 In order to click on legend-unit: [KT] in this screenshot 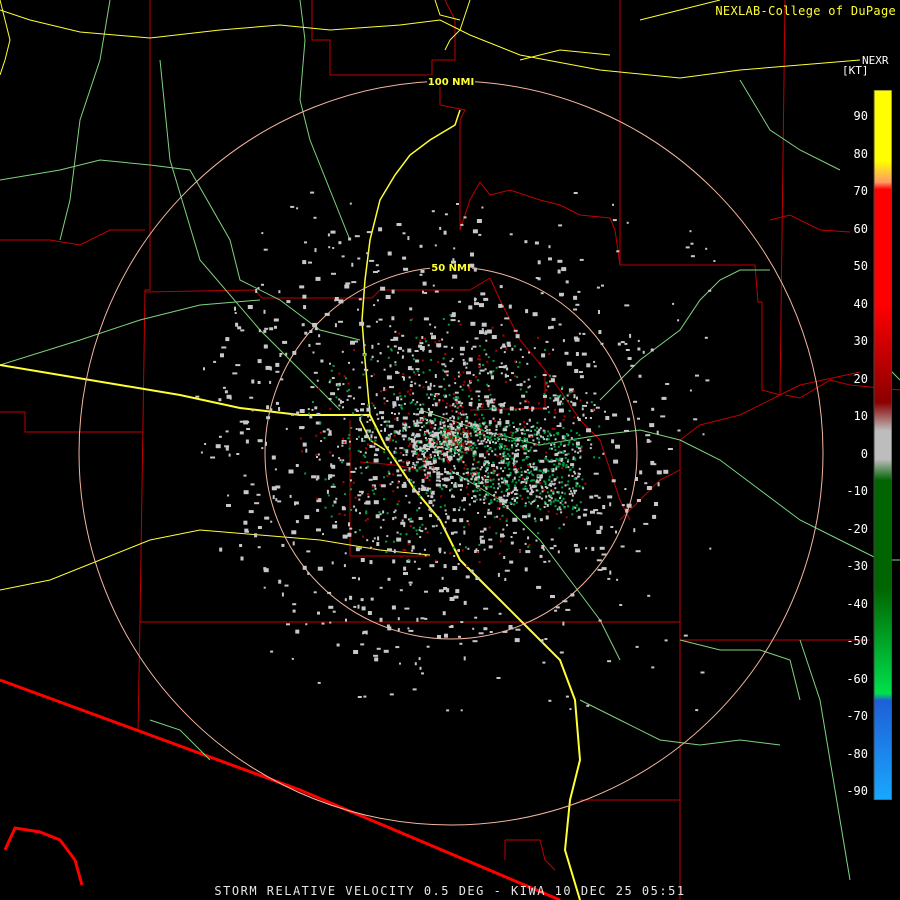, I will do `click(855, 70)`.